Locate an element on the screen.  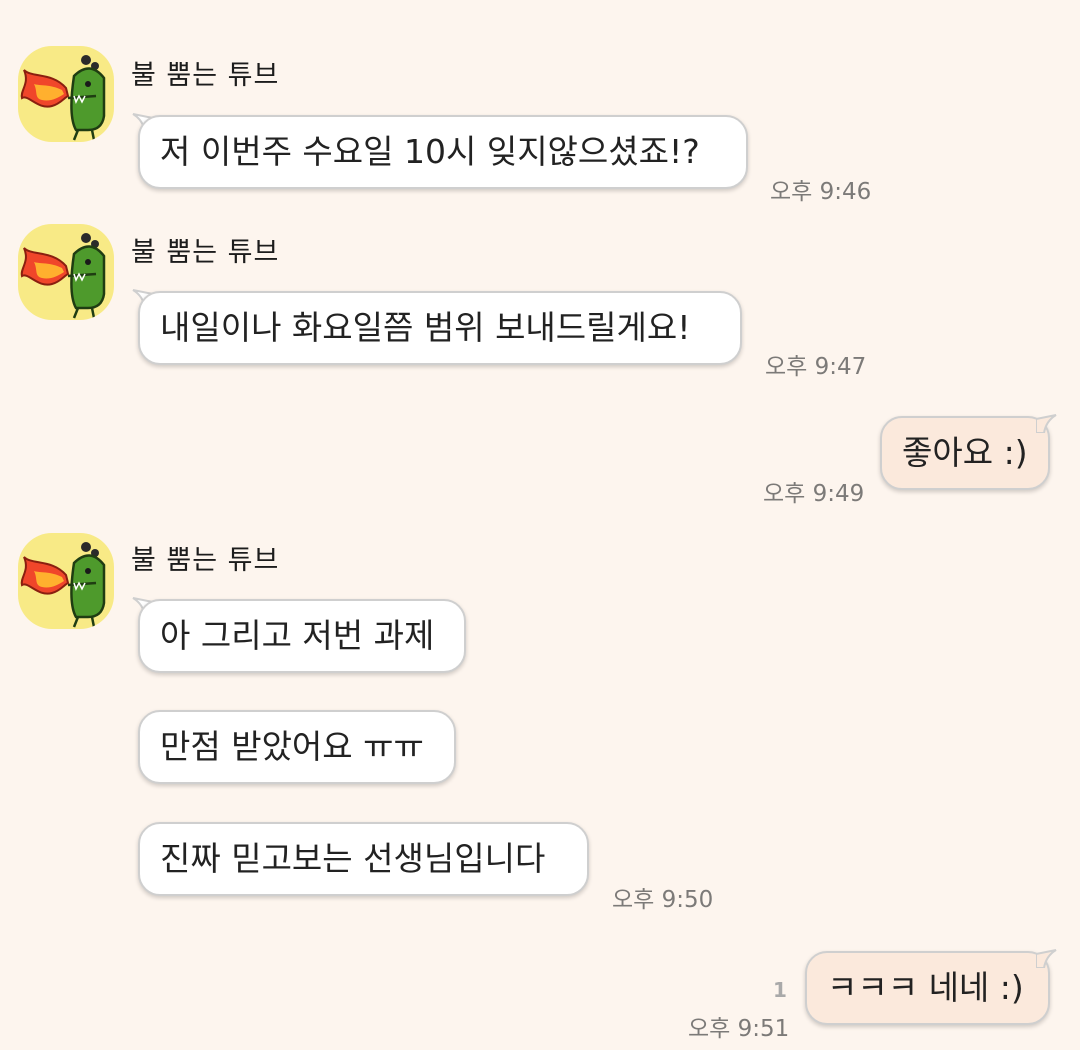
message-bubble-incoming: 진짜 믿고보는 선생님입니다 is located at coordinates (363, 859).